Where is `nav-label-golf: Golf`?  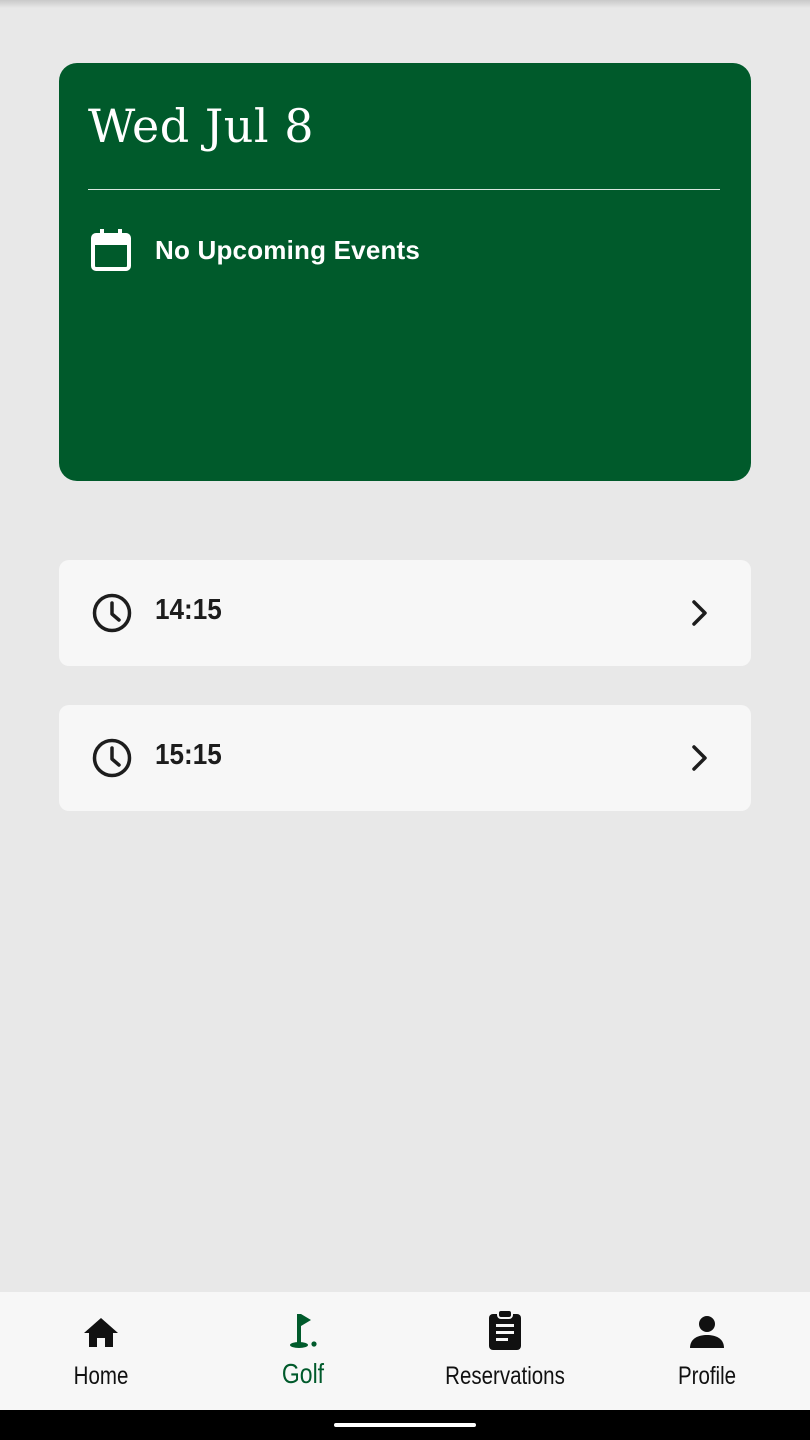 nav-label-golf: Golf is located at coordinates (303, 1373).